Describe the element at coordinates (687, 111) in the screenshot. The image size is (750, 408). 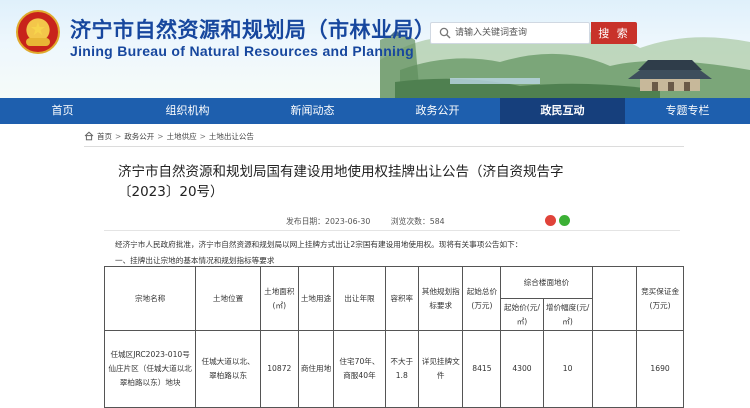
I see `nav-item-special-topics: 专题专栏` at that location.